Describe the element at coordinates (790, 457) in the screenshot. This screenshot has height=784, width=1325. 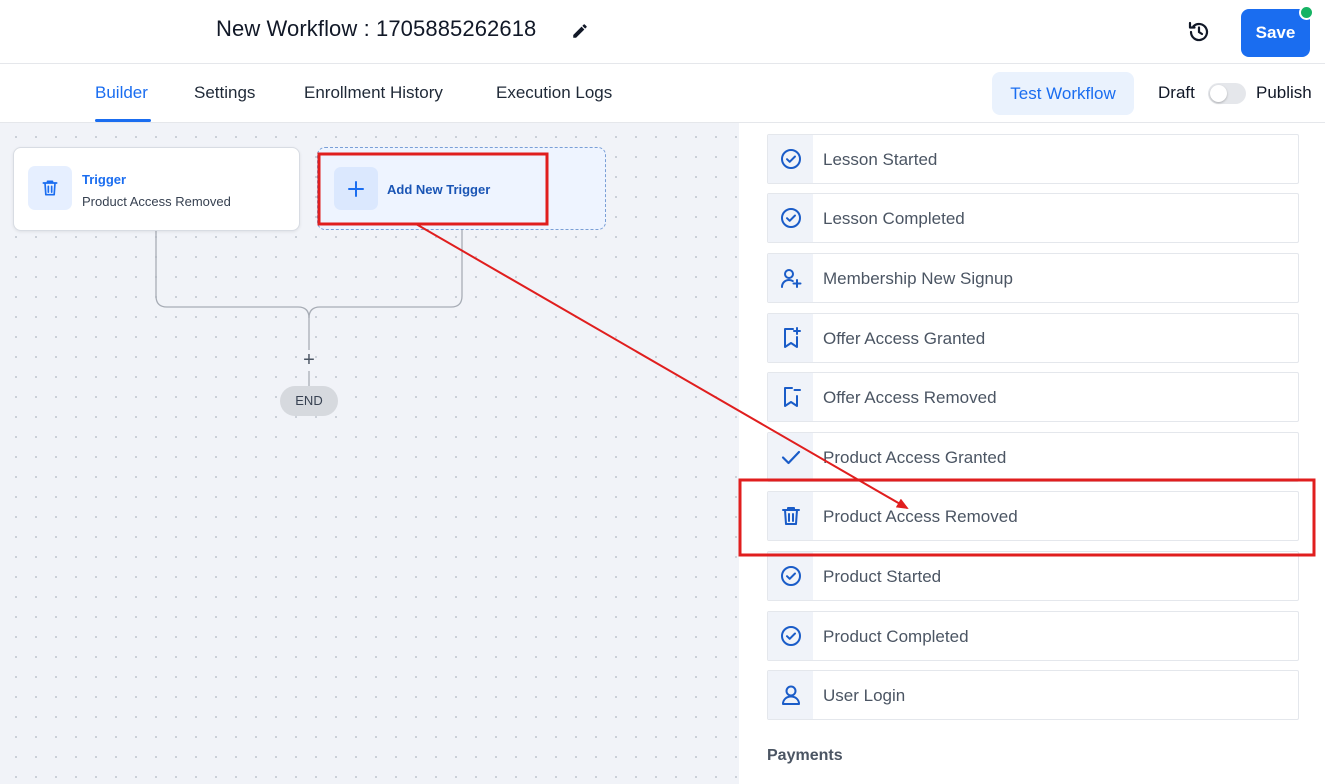
I see `check-icon` at that location.